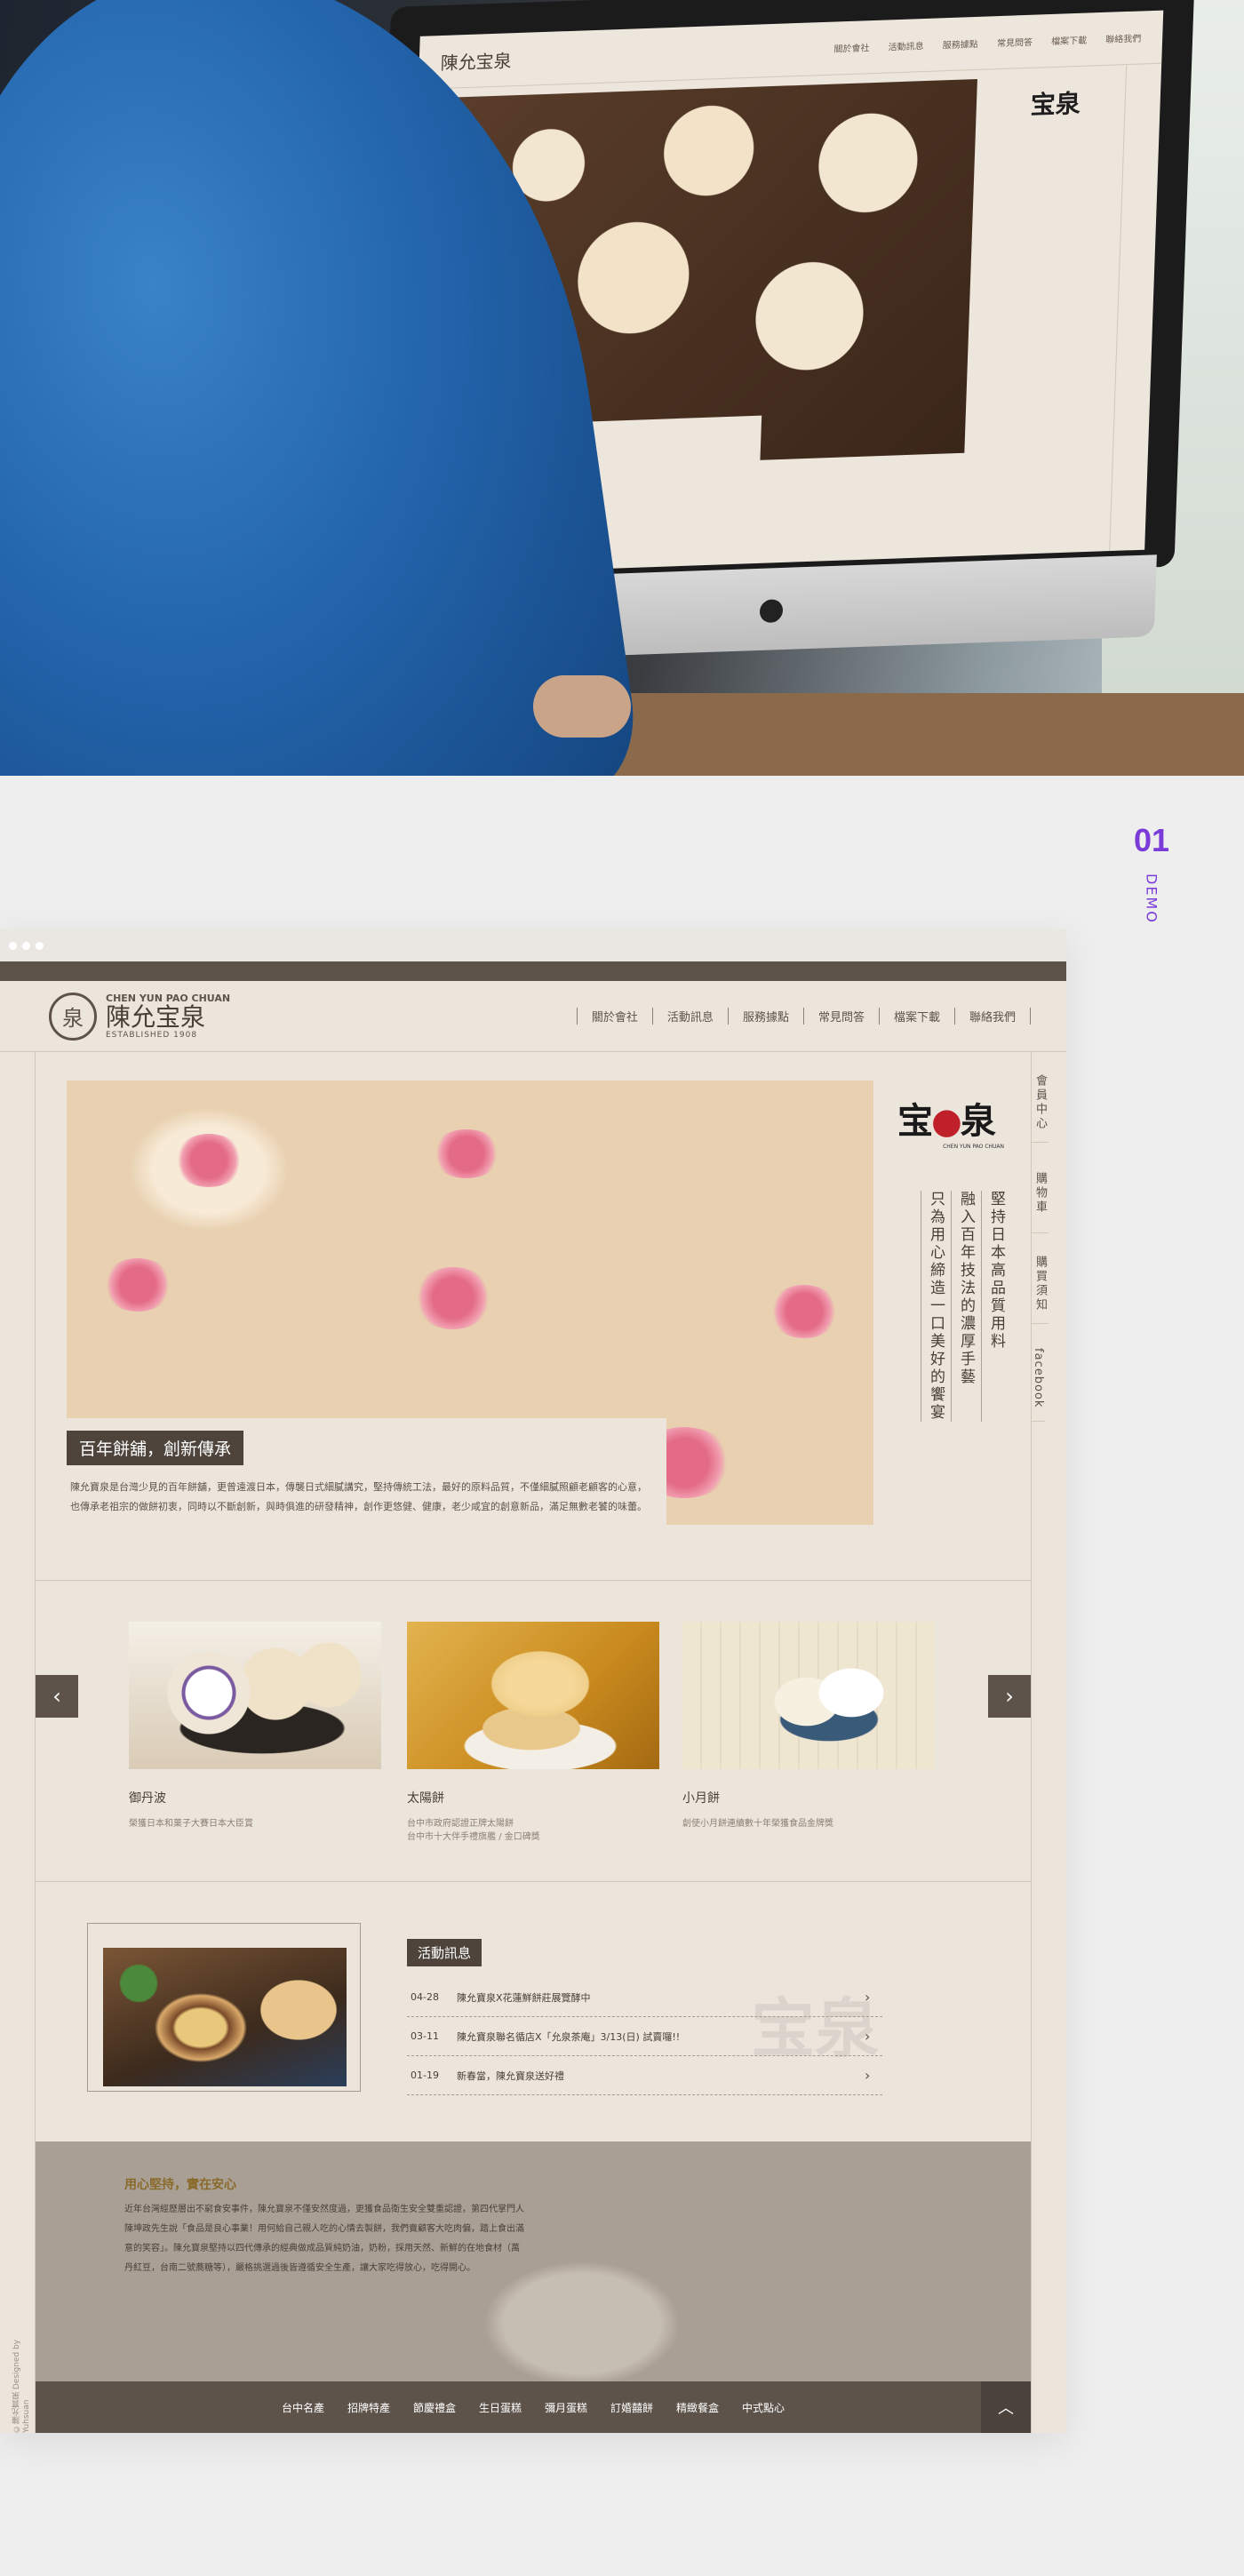  What do you see at coordinates (1055, 104) in the screenshot?
I see `mini-brand-mark: 宝泉` at bounding box center [1055, 104].